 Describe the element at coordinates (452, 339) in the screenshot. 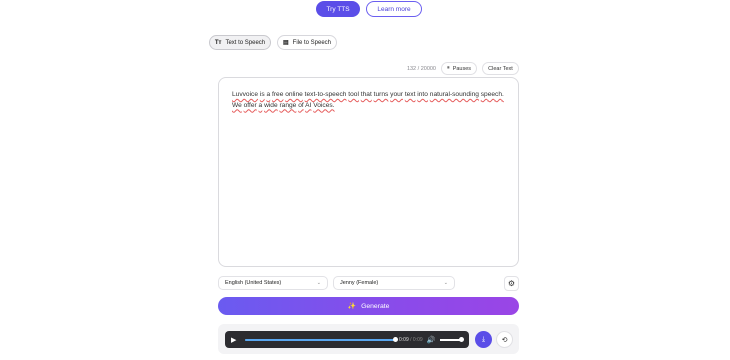

I see `volume-slider` at that location.